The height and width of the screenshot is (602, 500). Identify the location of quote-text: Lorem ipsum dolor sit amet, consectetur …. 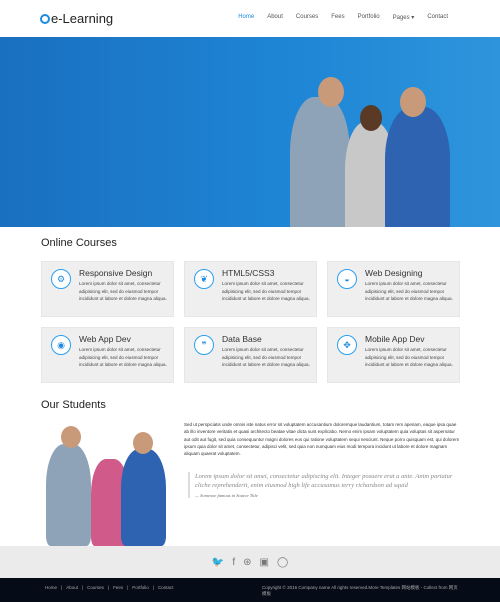
(324, 481).